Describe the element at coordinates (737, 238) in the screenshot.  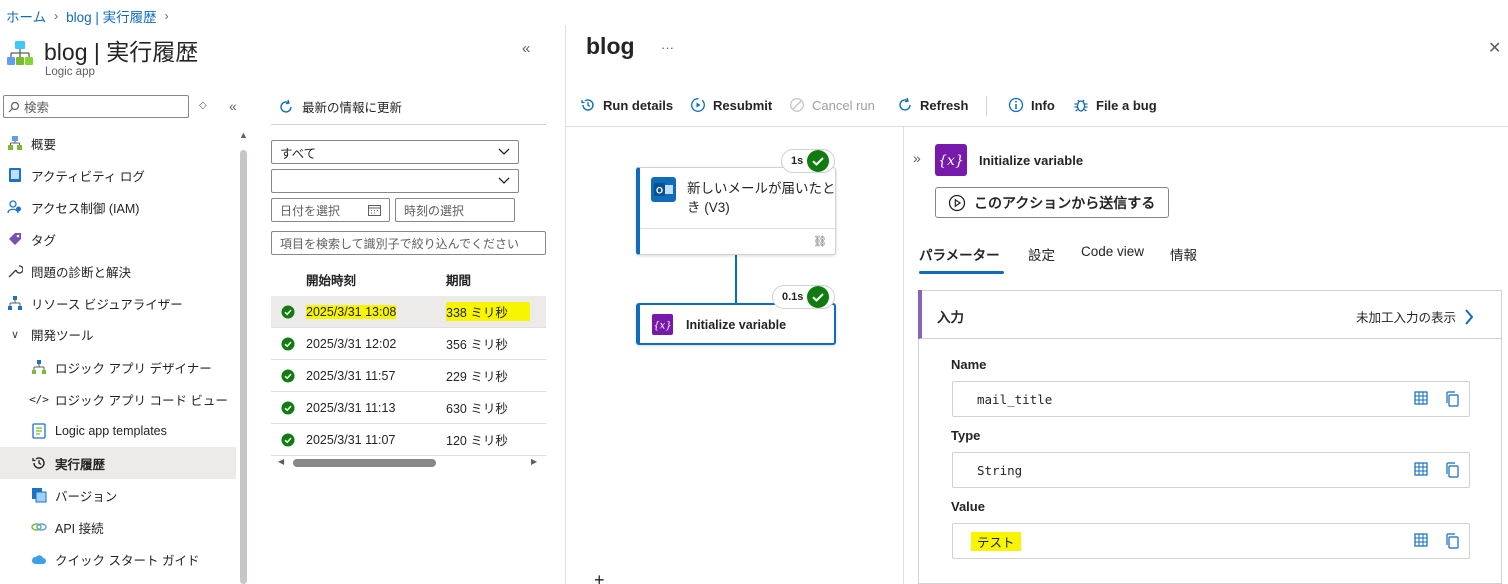
I see `node-footer: ⛓` at that location.